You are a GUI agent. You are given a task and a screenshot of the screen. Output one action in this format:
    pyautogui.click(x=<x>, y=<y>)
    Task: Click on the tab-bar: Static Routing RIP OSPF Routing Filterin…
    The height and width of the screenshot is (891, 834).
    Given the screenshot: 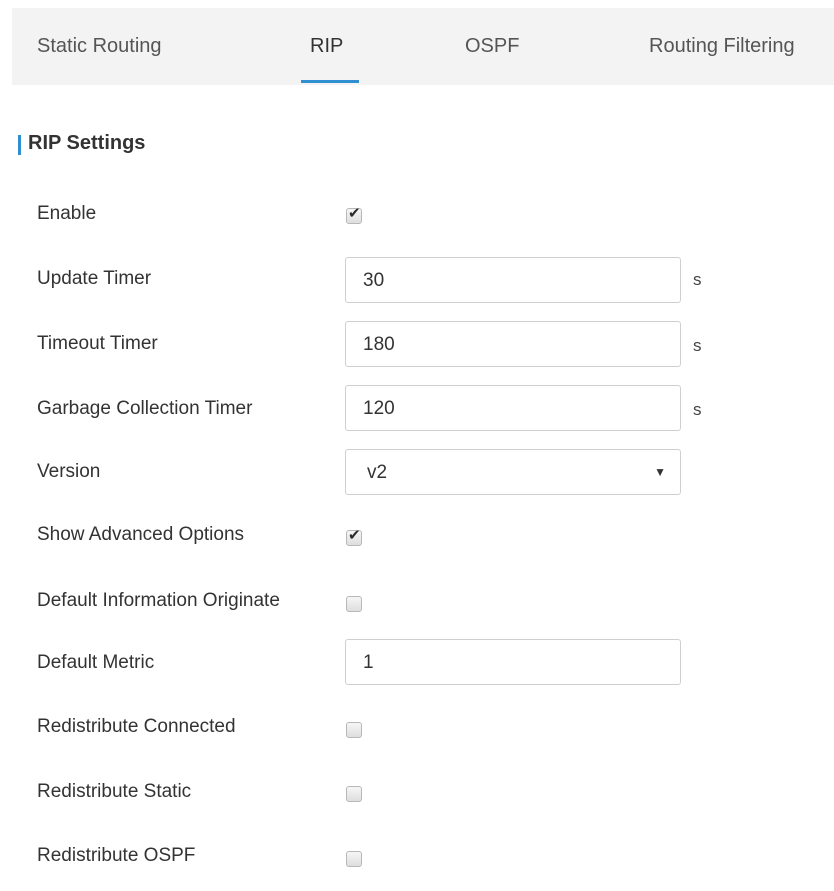 What is the action you would take?
    pyautogui.click(x=423, y=46)
    